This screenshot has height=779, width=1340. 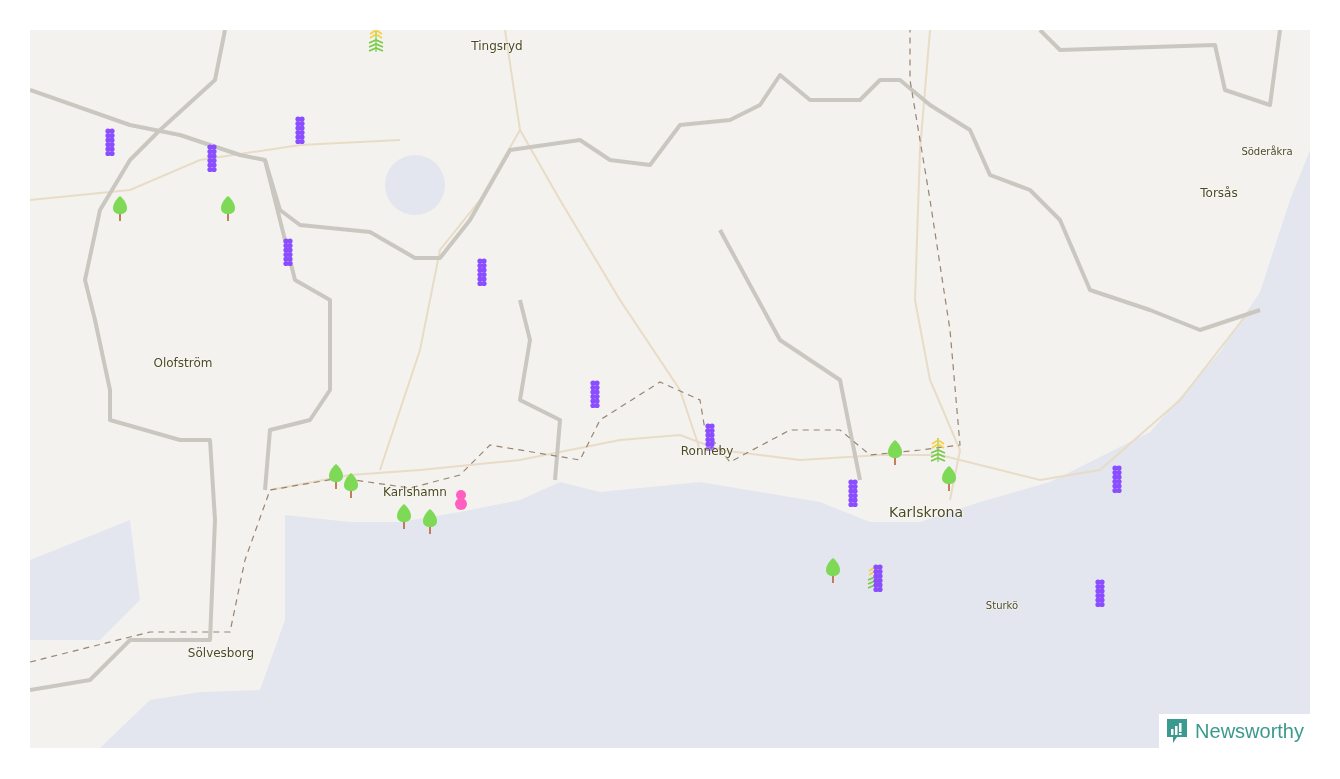 I want to click on place-label: Sturkö, so click(x=1002, y=605).